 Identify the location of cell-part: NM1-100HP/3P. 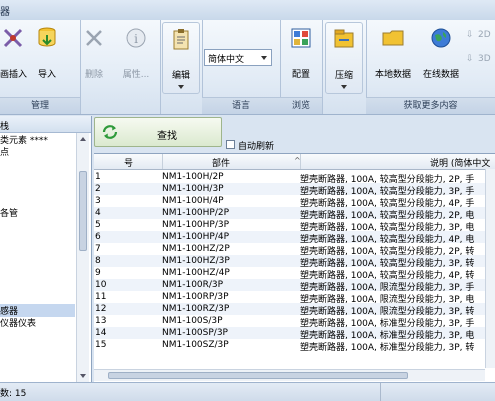
(196, 225).